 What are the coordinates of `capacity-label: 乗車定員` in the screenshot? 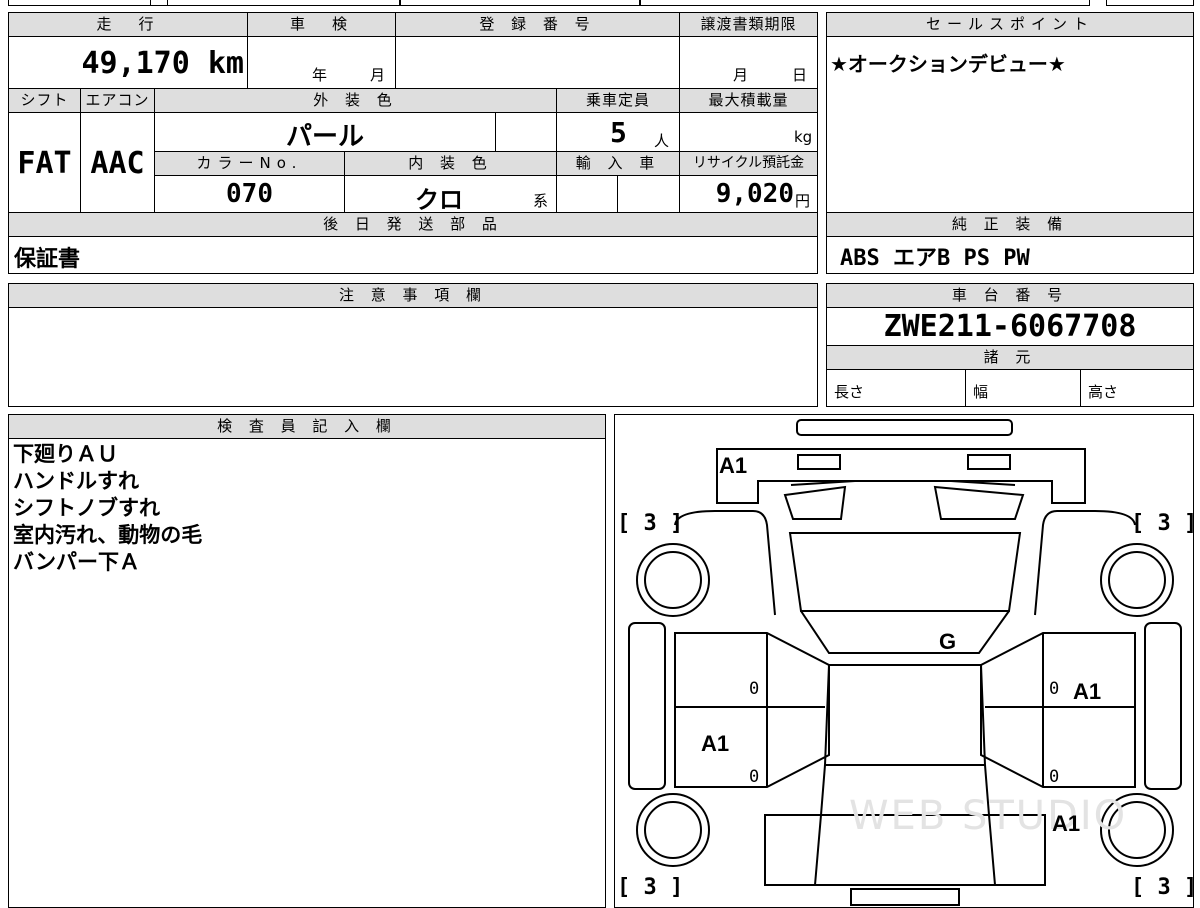 It's located at (618, 100).